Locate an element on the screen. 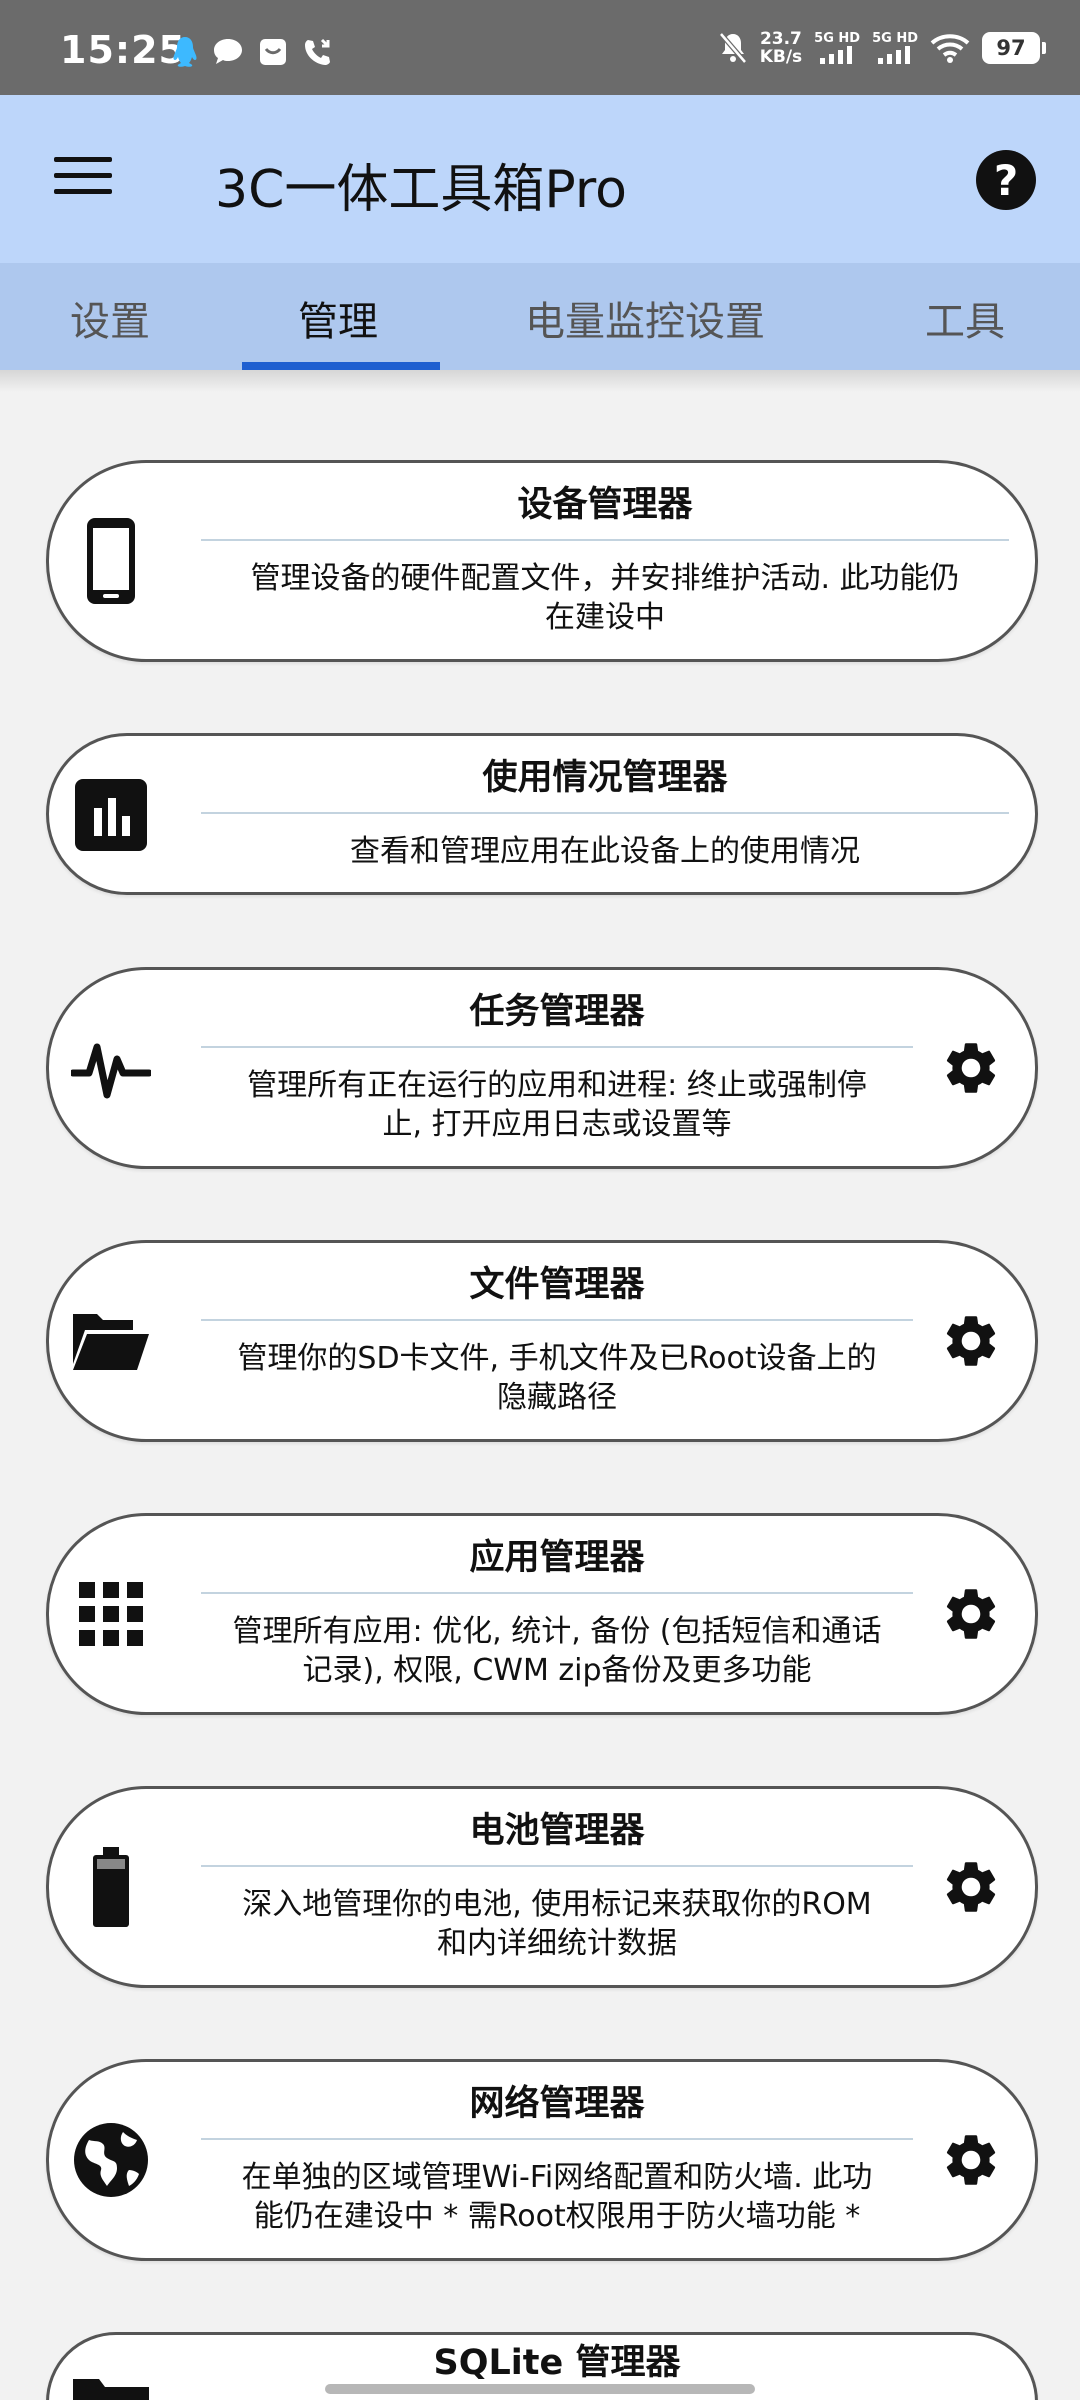  card-body: 设备管理器 管理设备的硬件配置文件，并安排维护活动. 此功能仍 在建设中 is located at coordinates (605, 559).